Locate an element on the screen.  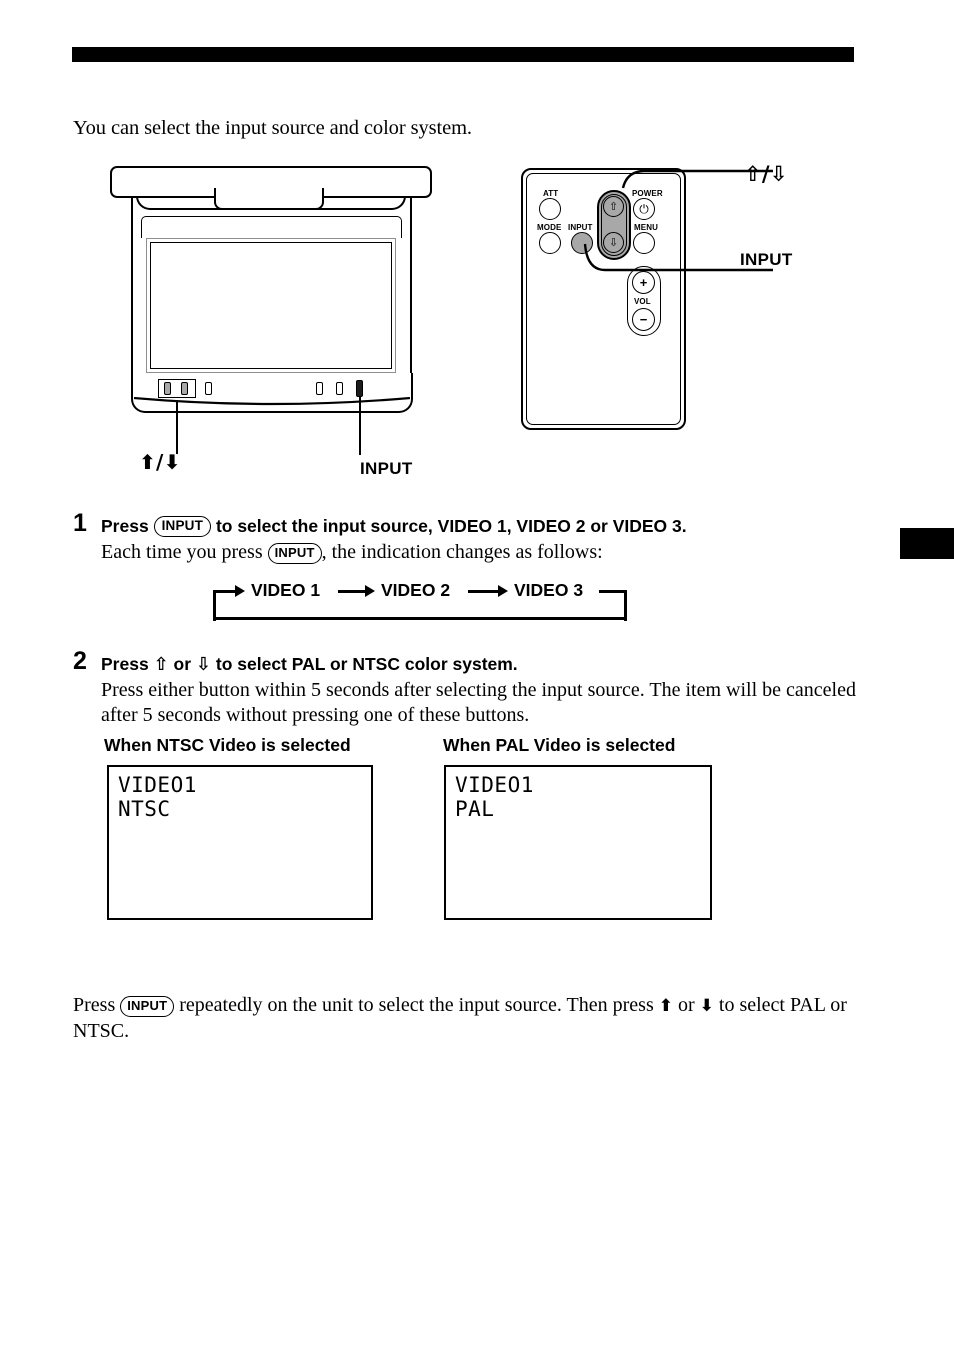
monitor-lid-latch is located at coordinates (269, 199).